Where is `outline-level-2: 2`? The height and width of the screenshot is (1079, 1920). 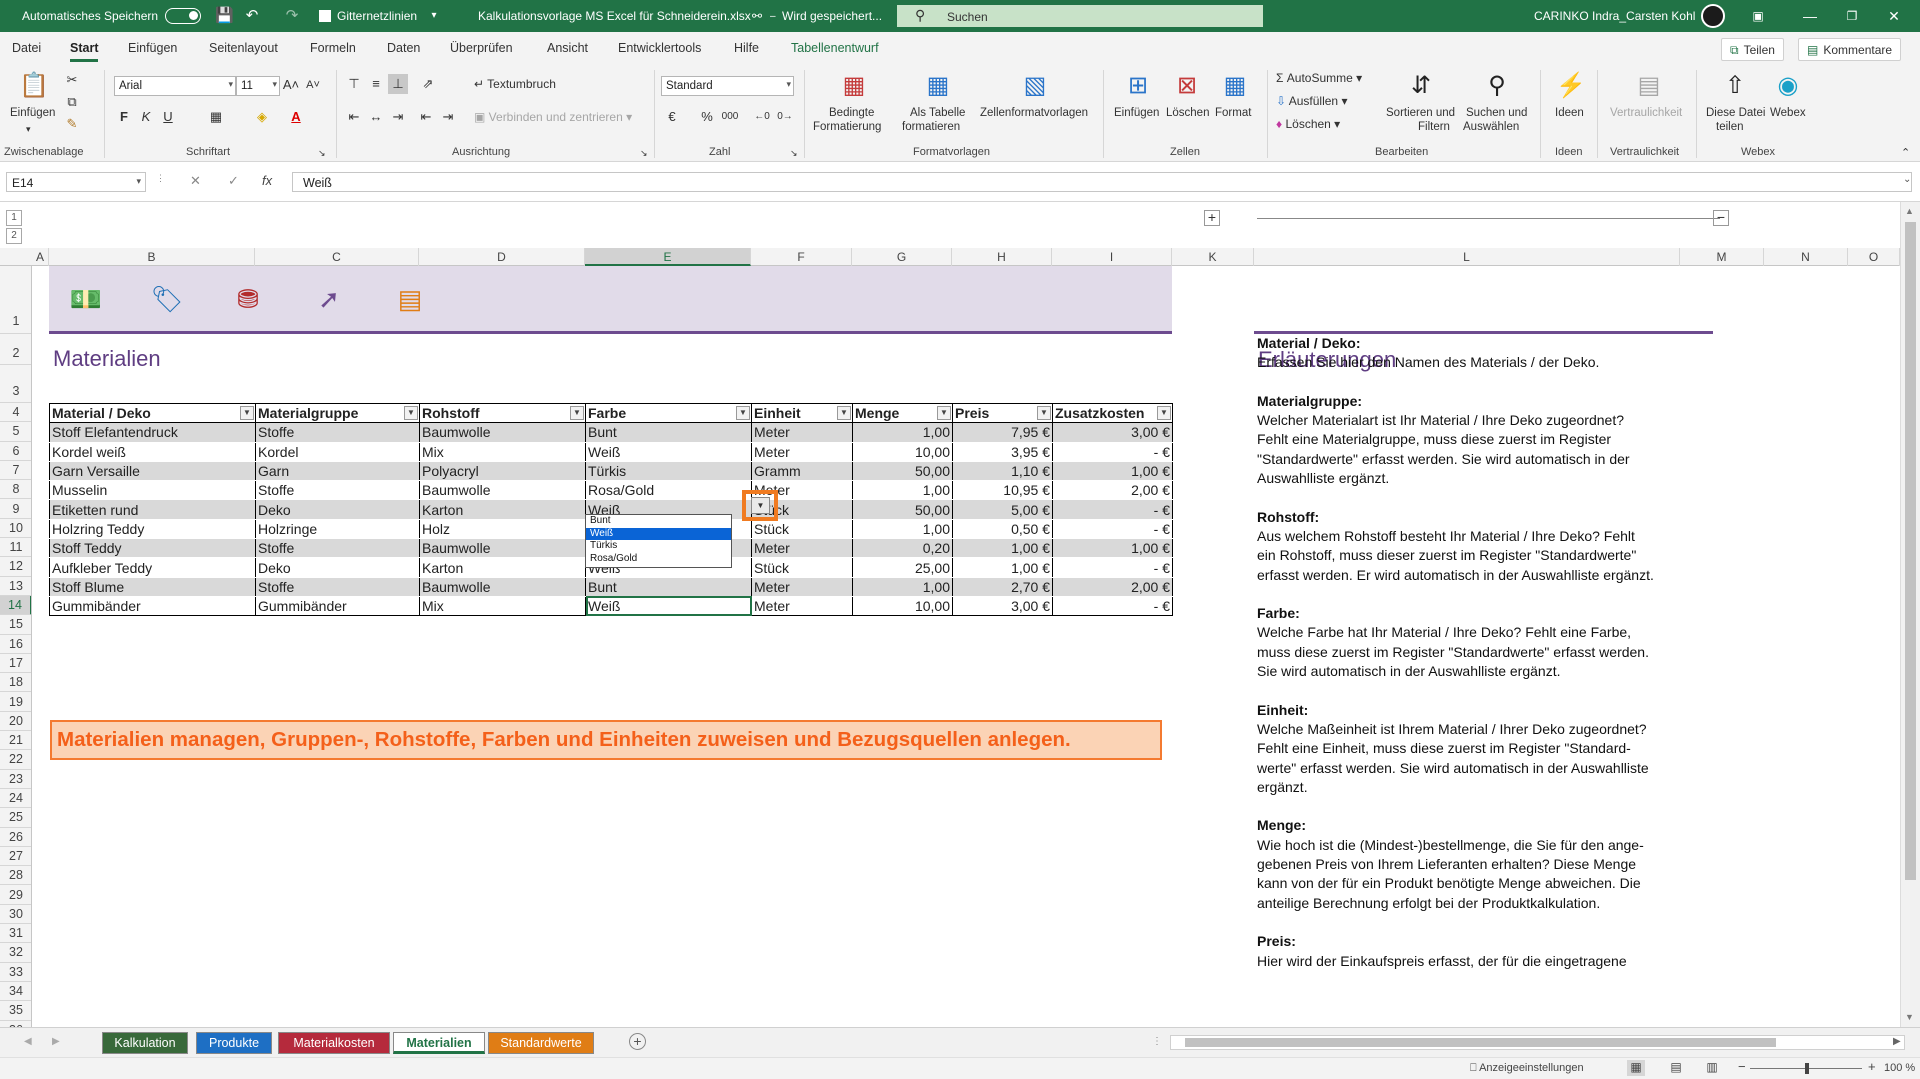
outline-level-2: 2 is located at coordinates (14, 236).